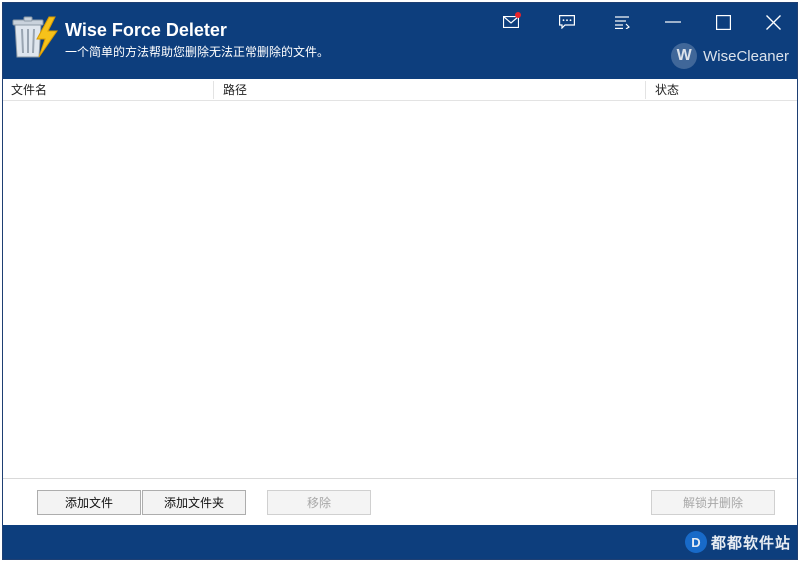 The image size is (800, 562). I want to click on column-filename: 文件名, so click(108, 90).